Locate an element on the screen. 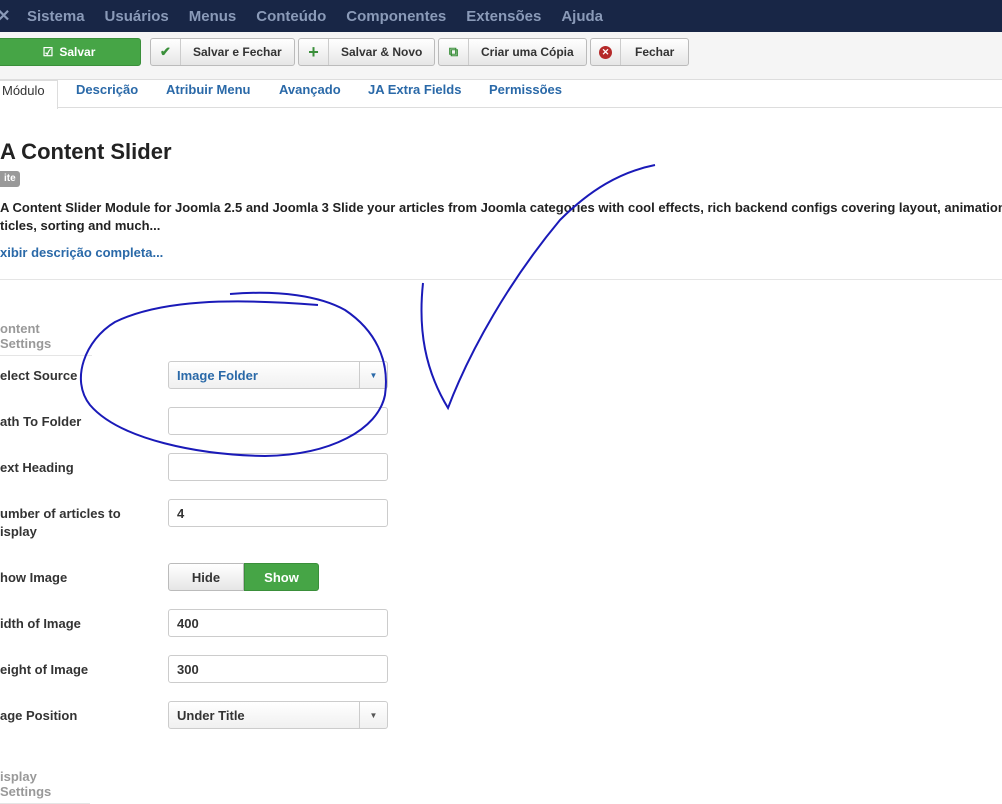 Image resolution: width=1002 pixels, height=804 pixels. menu-componentes: Componentes is located at coordinates (396, 16).